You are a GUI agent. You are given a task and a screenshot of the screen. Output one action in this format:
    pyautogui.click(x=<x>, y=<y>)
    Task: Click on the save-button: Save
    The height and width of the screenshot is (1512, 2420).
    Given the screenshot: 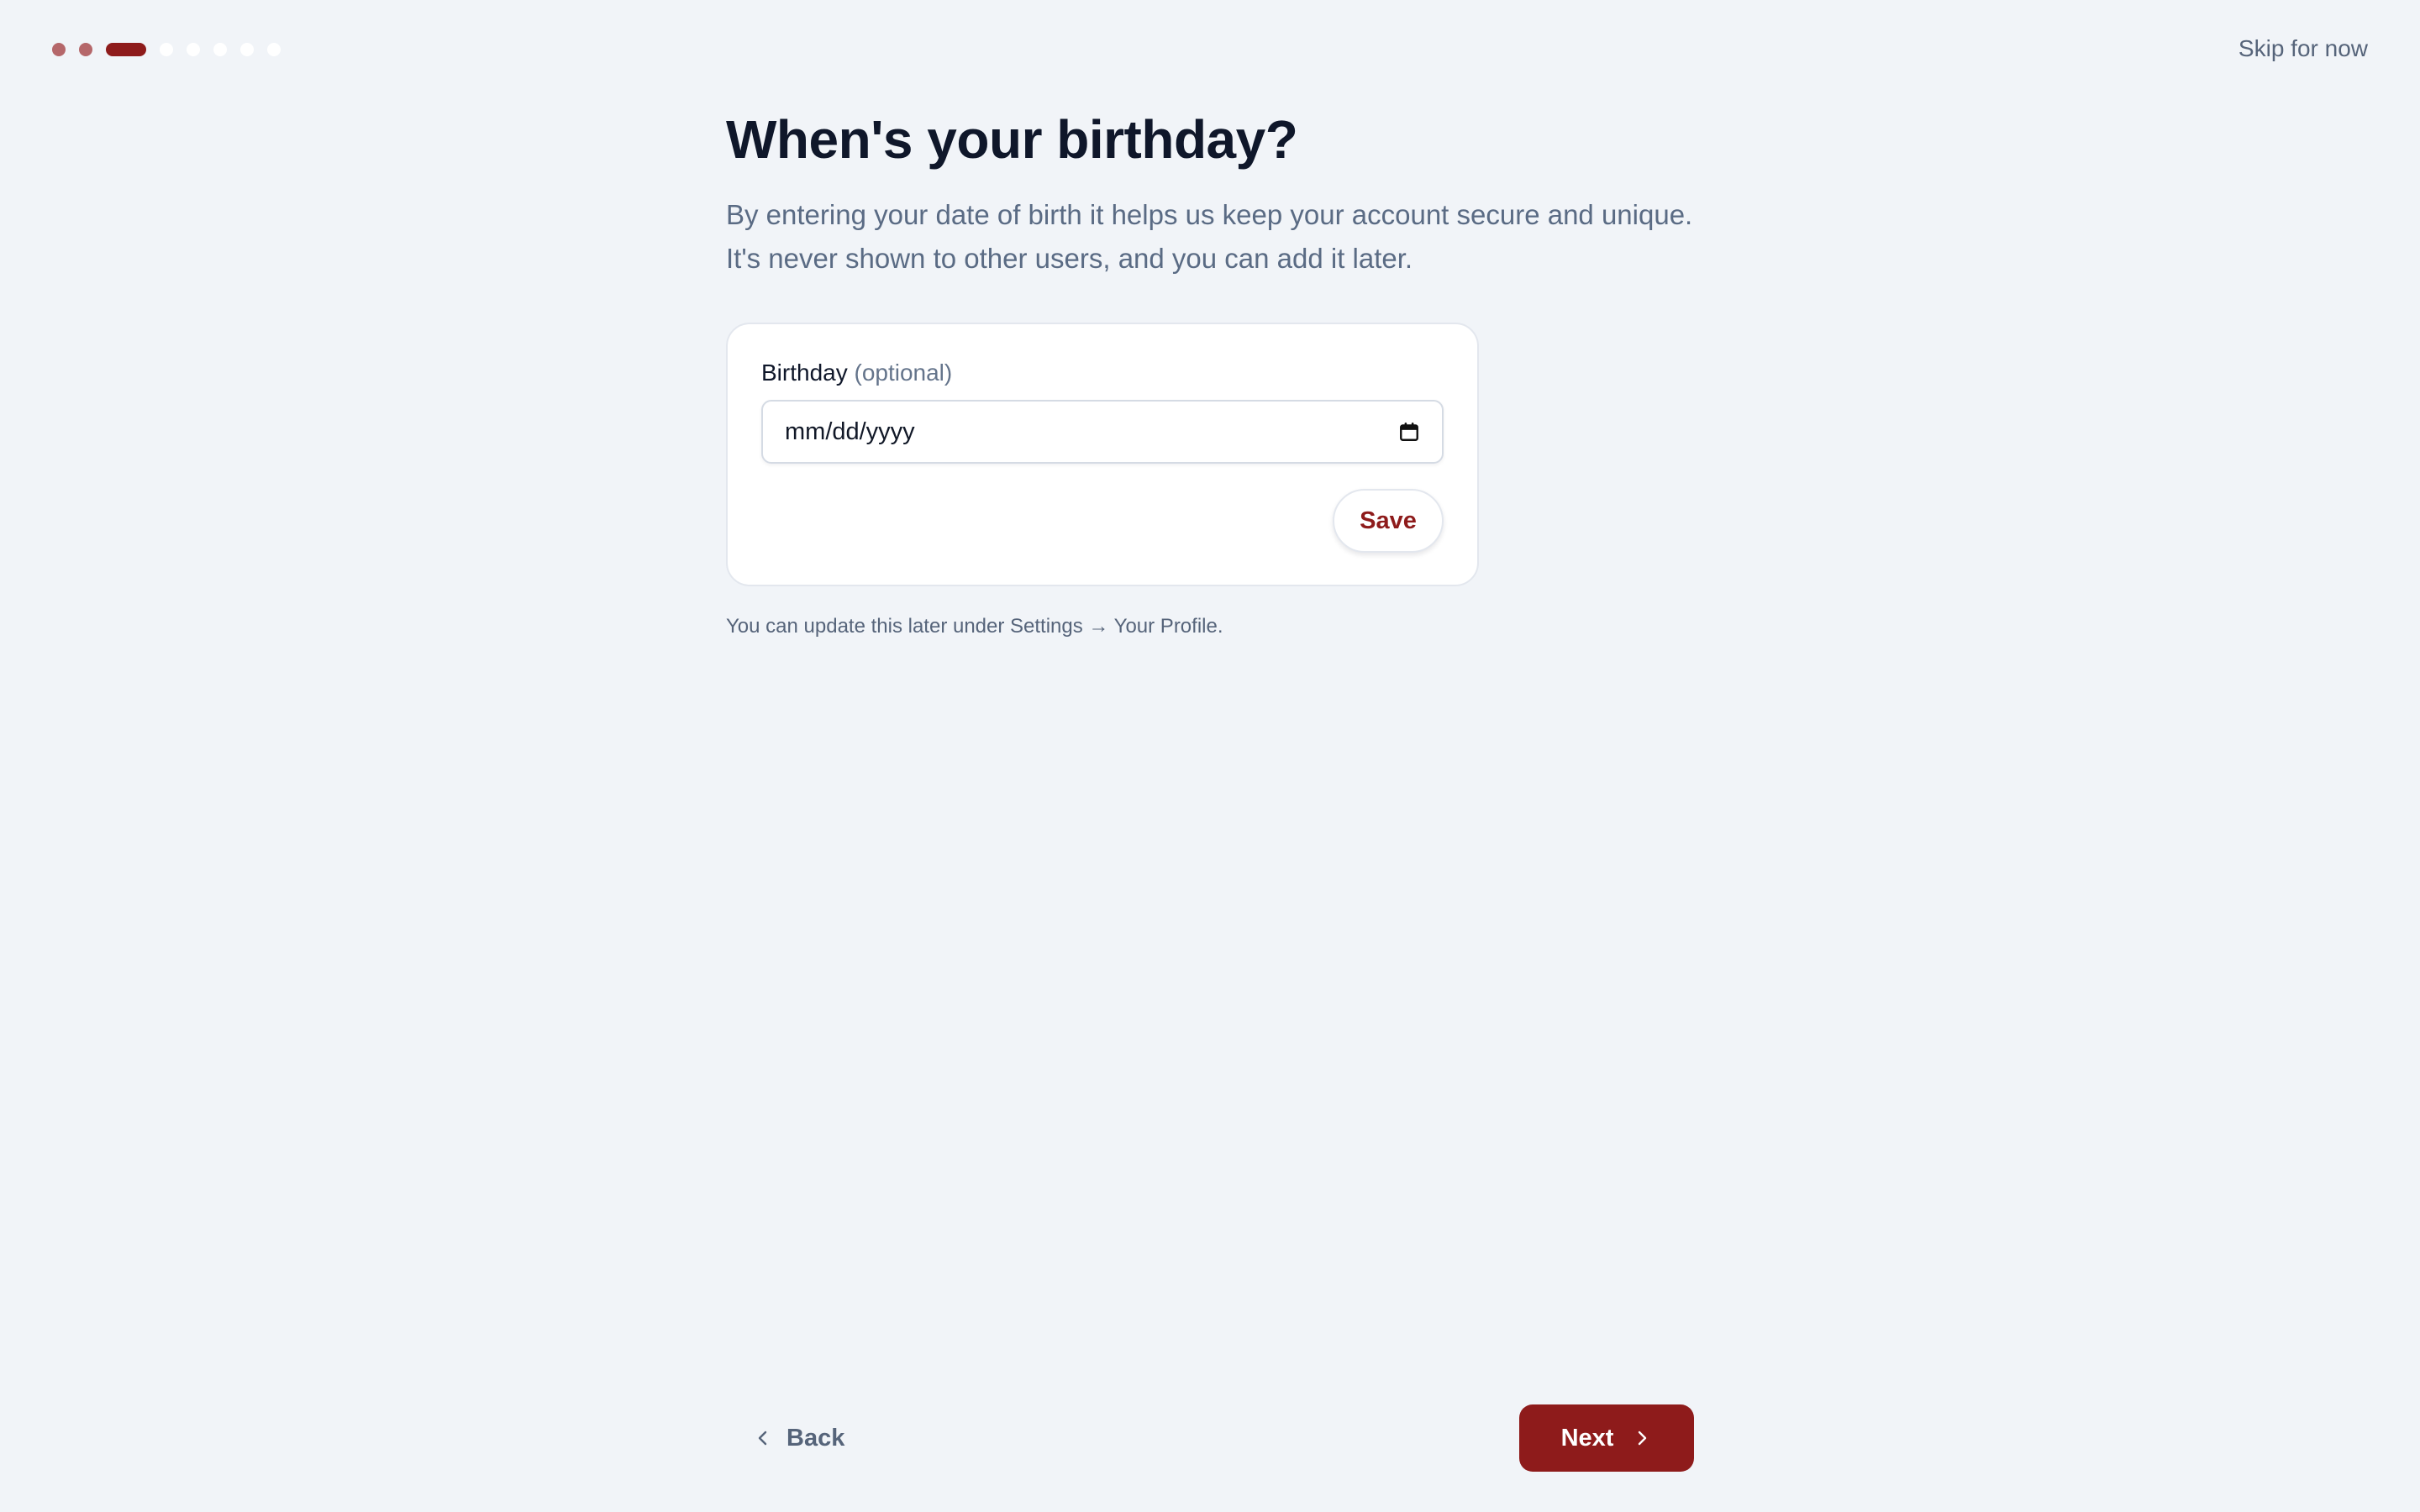 What is the action you would take?
    pyautogui.click(x=1388, y=521)
    